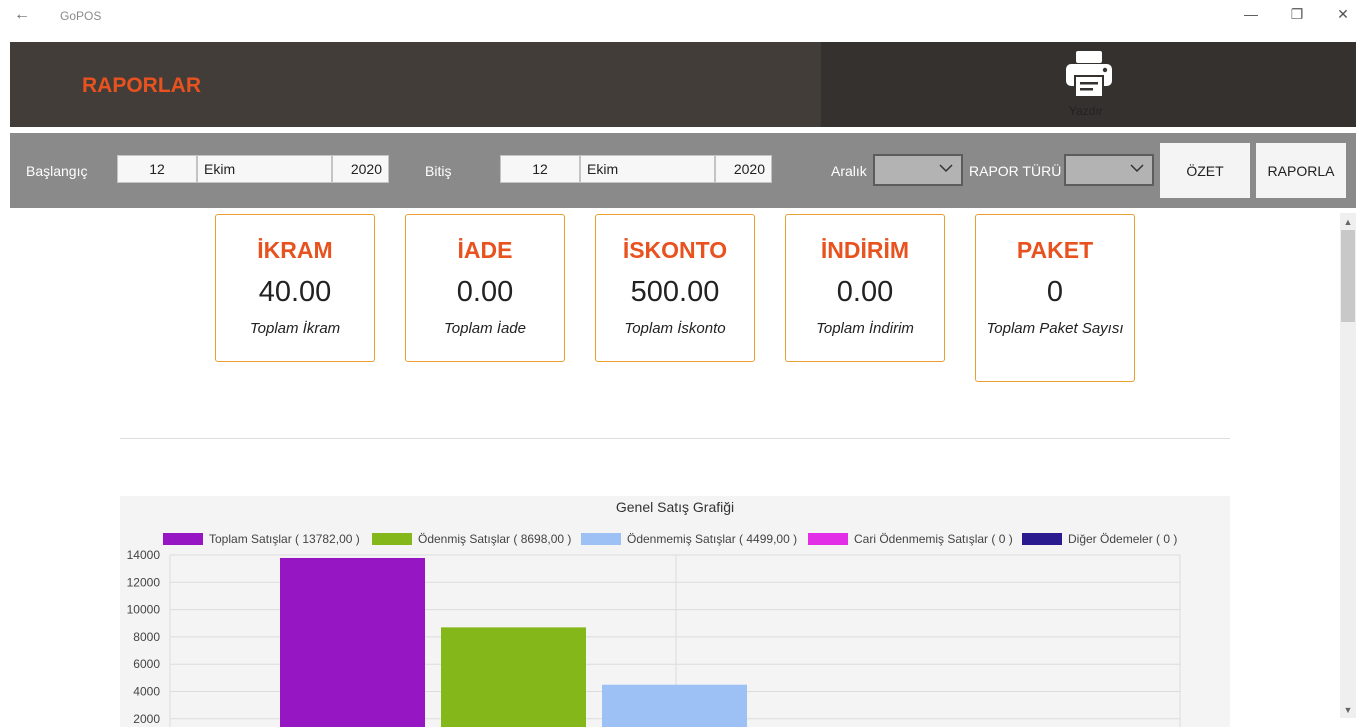  I want to click on card-subtitle: Toplam Paket Sayısı, so click(1055, 328).